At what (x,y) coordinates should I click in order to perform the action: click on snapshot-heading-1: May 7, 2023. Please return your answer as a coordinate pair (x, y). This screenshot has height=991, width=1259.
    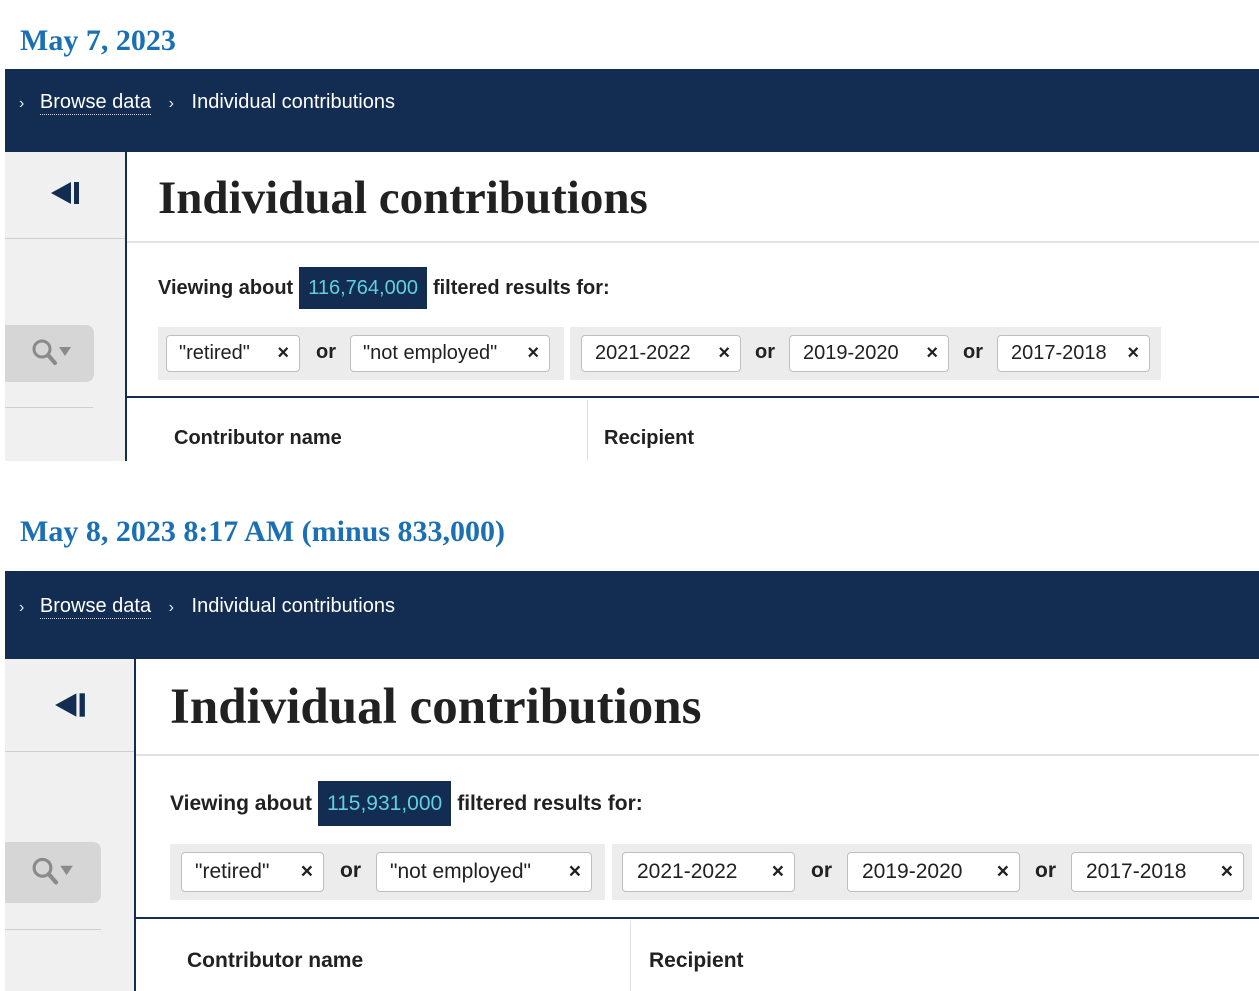
    Looking at the image, I should click on (98, 40).